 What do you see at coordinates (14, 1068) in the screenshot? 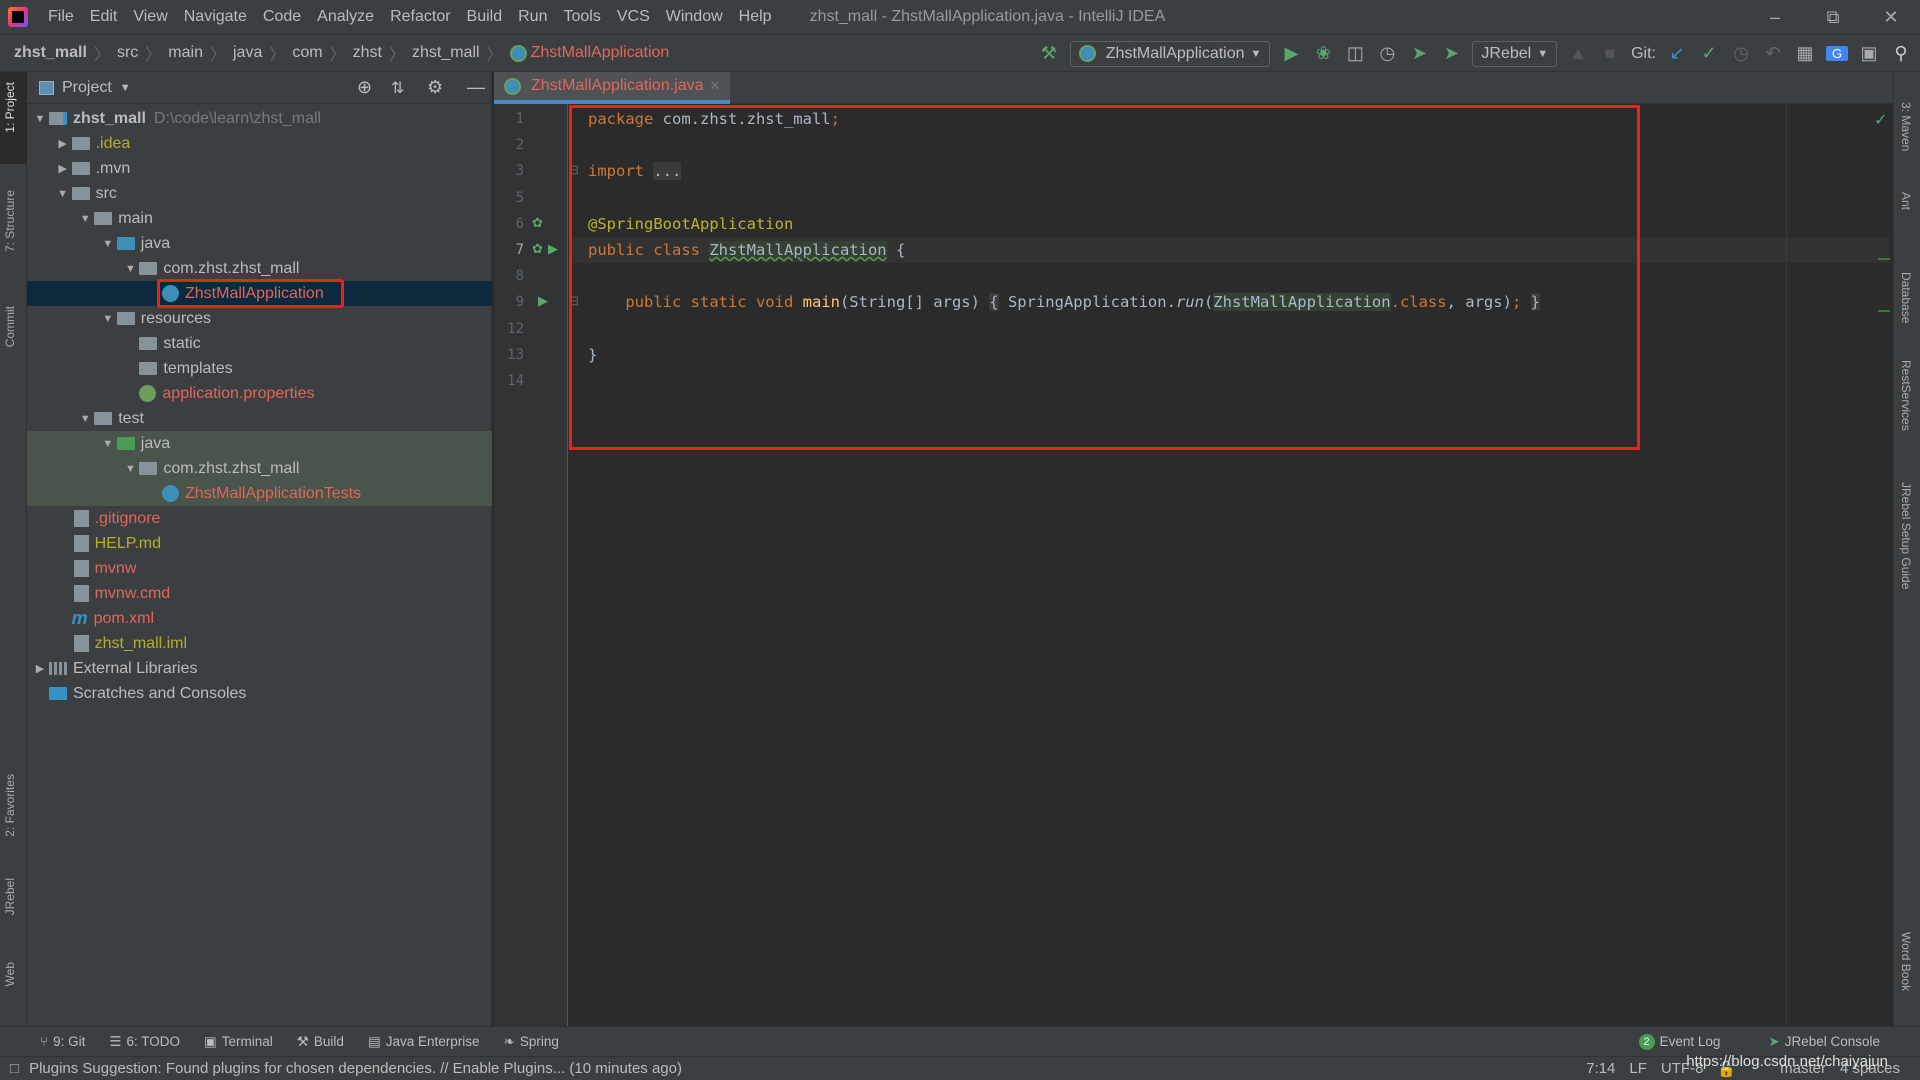
I see `status-toggle-icon: □` at bounding box center [14, 1068].